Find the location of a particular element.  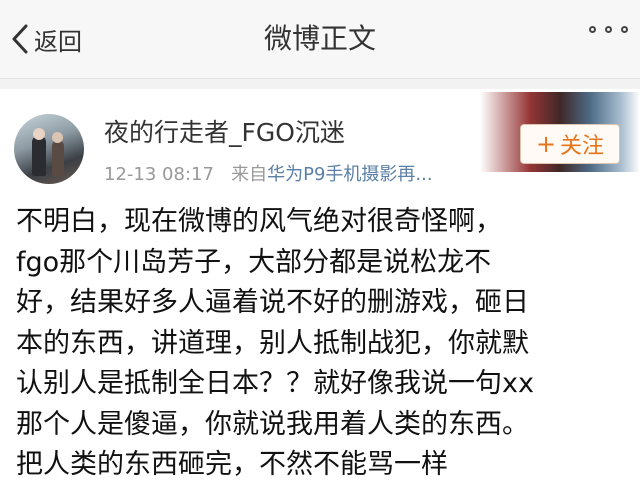

username: 夜的行走者_FGO沉迷 is located at coordinates (224, 133).